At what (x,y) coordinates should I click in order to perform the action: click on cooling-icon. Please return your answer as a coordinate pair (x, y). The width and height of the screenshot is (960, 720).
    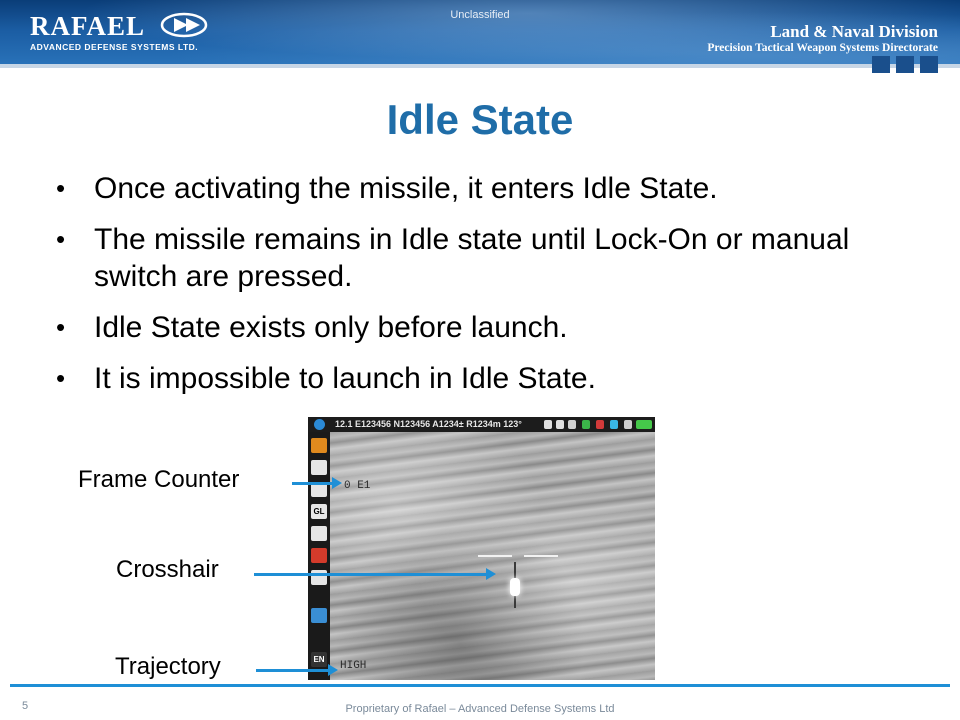
    Looking at the image, I should click on (614, 424).